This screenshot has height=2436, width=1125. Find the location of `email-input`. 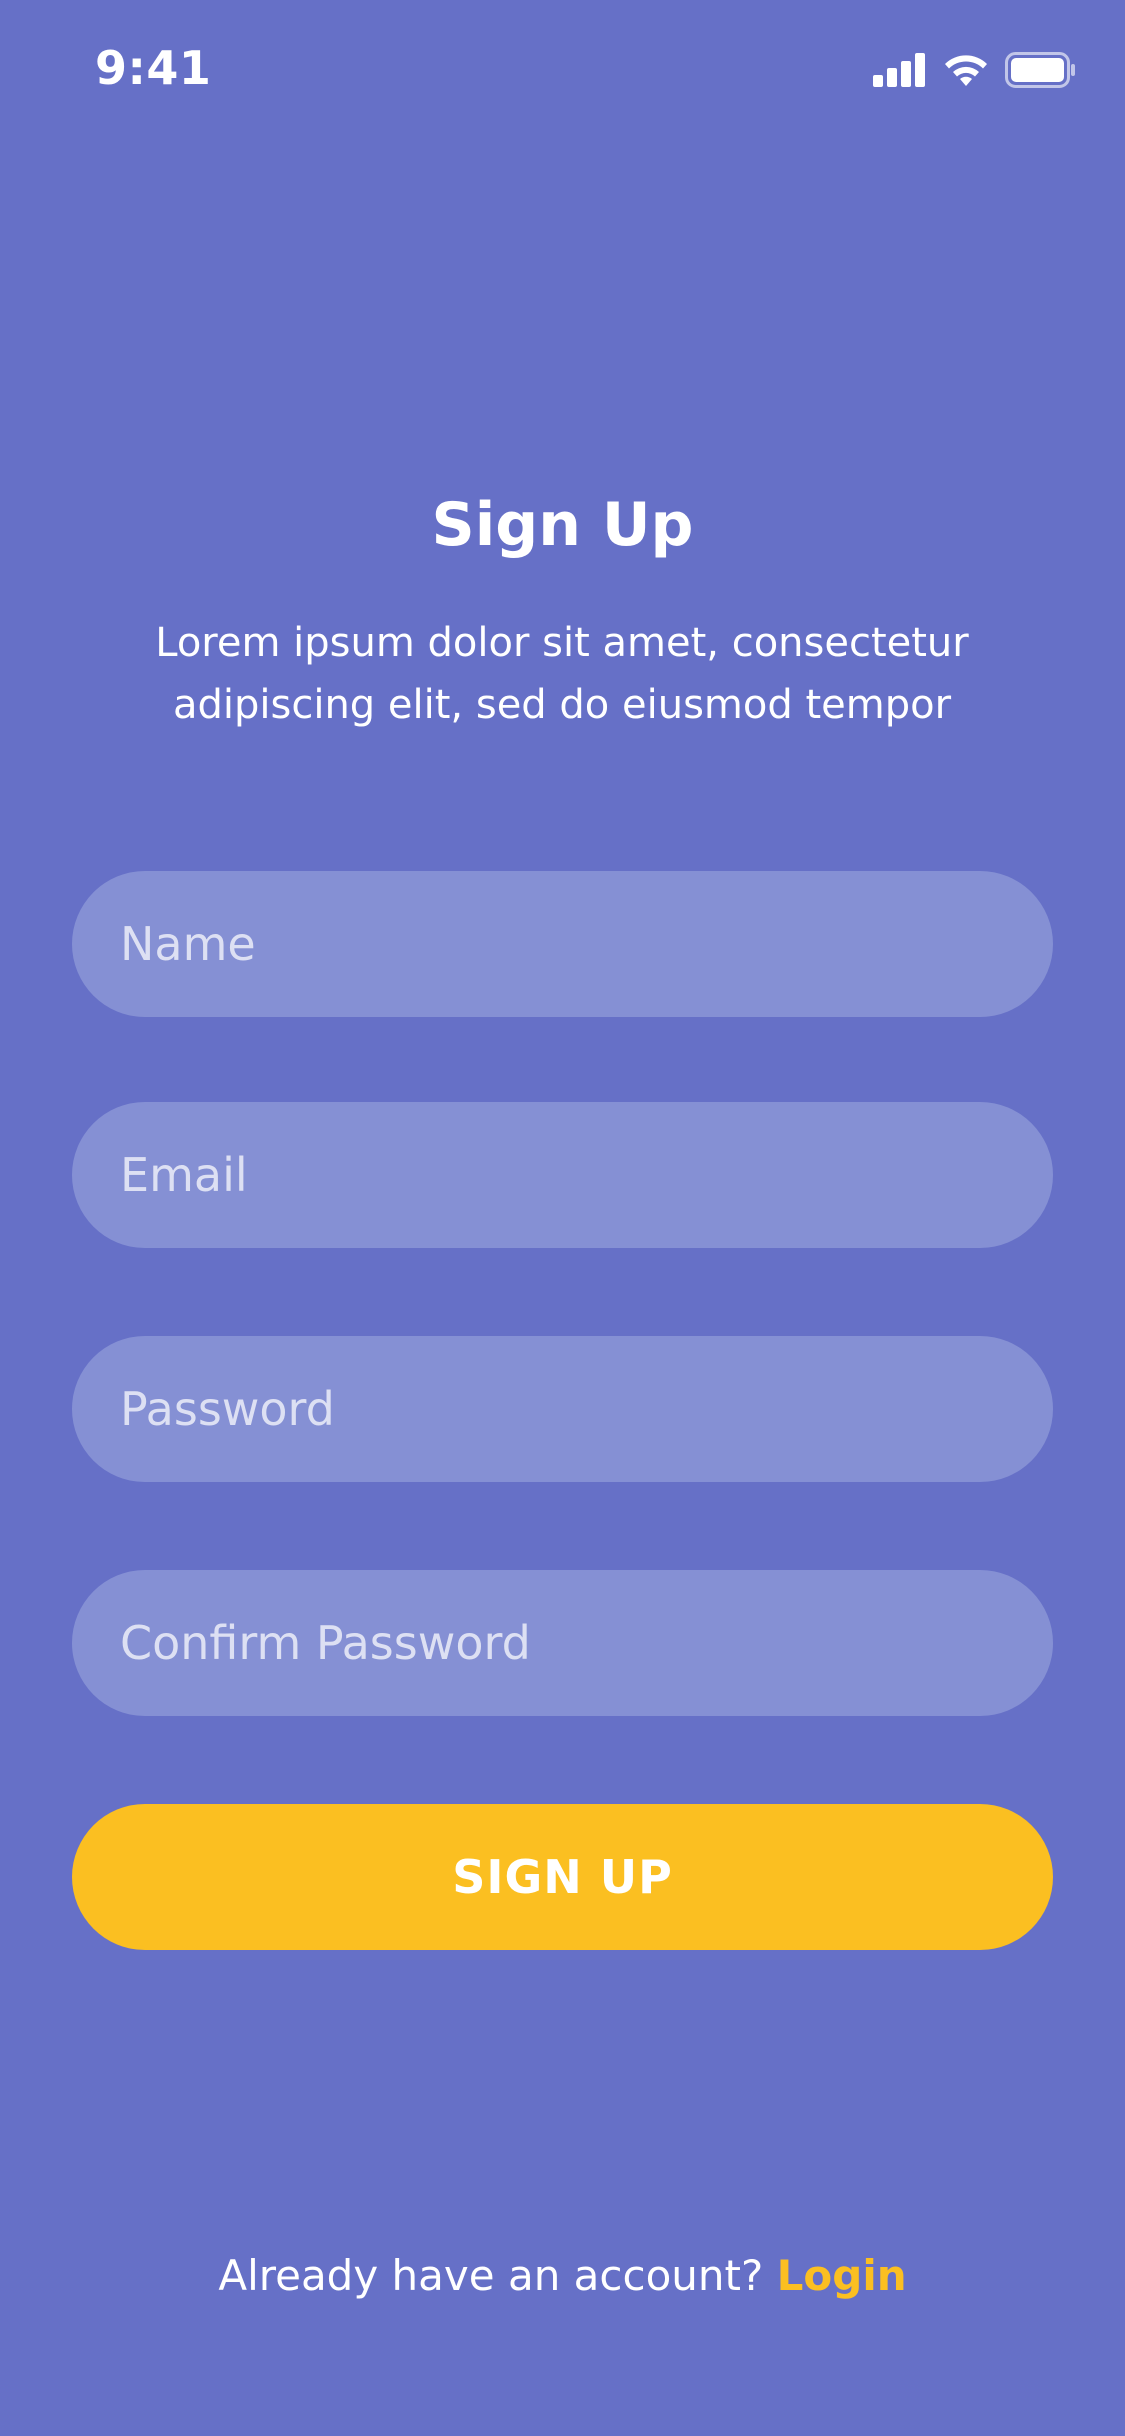

email-input is located at coordinates (562, 1175).